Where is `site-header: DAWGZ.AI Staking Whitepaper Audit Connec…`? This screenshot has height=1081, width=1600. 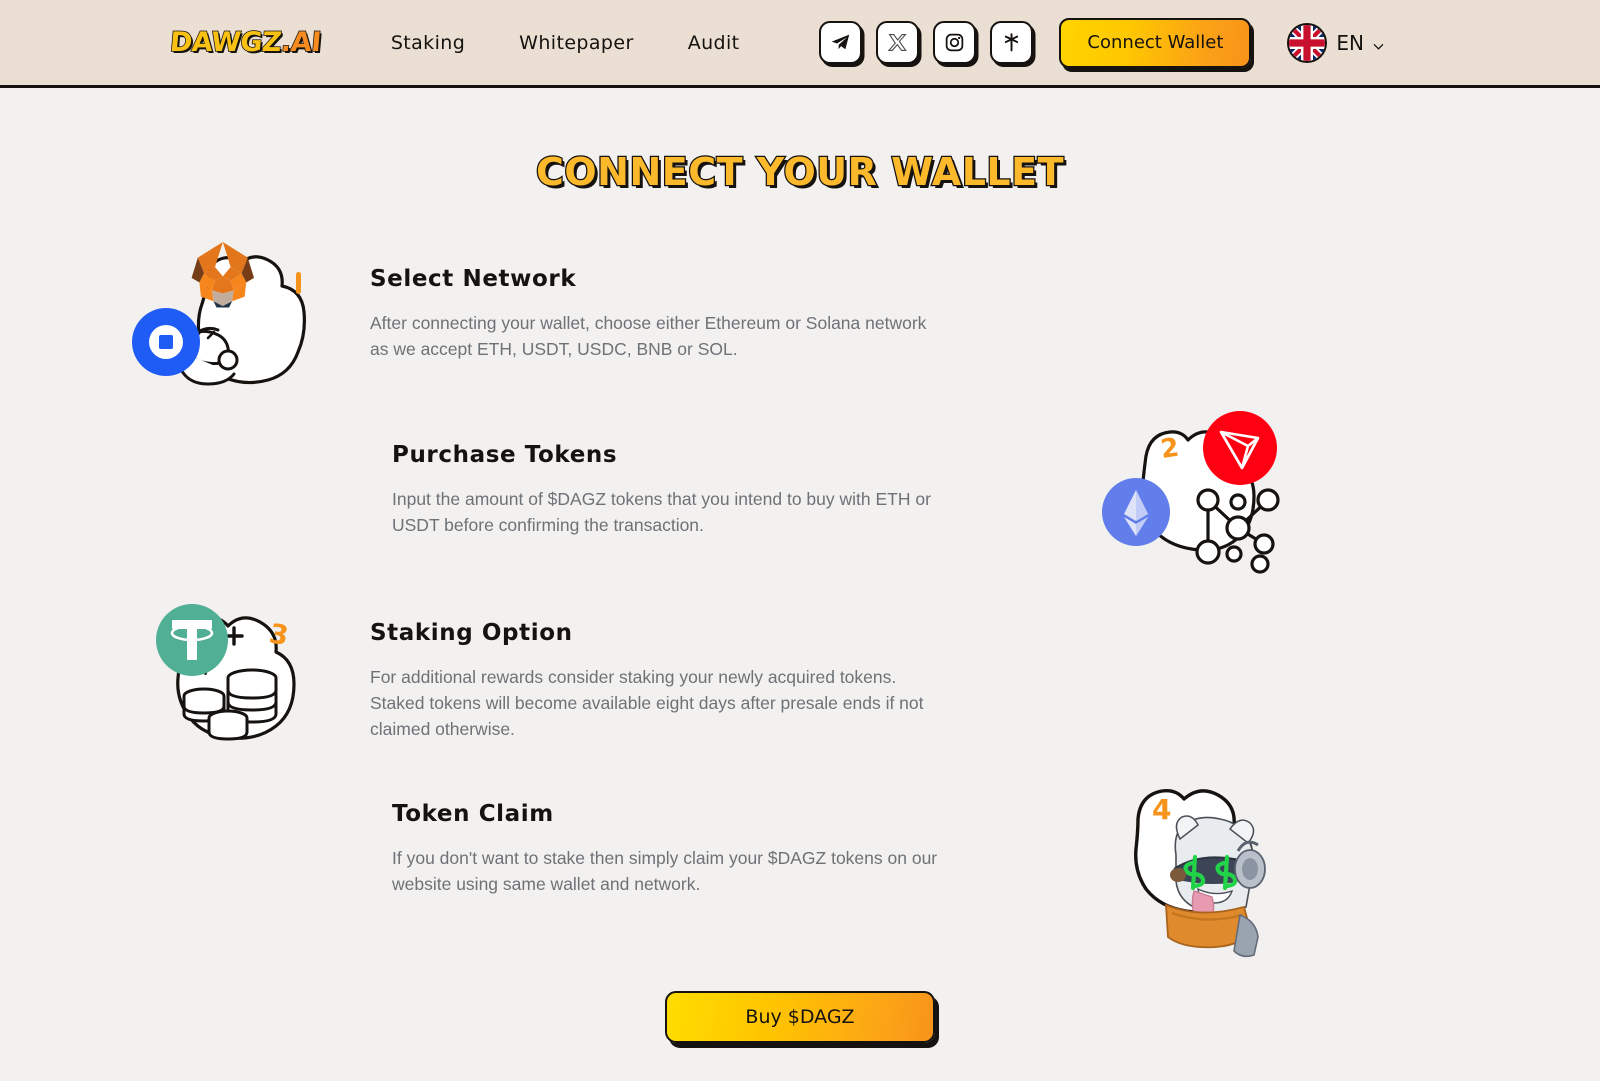 site-header: DAWGZ.AI Staking Whitepaper Audit Connec… is located at coordinates (800, 44).